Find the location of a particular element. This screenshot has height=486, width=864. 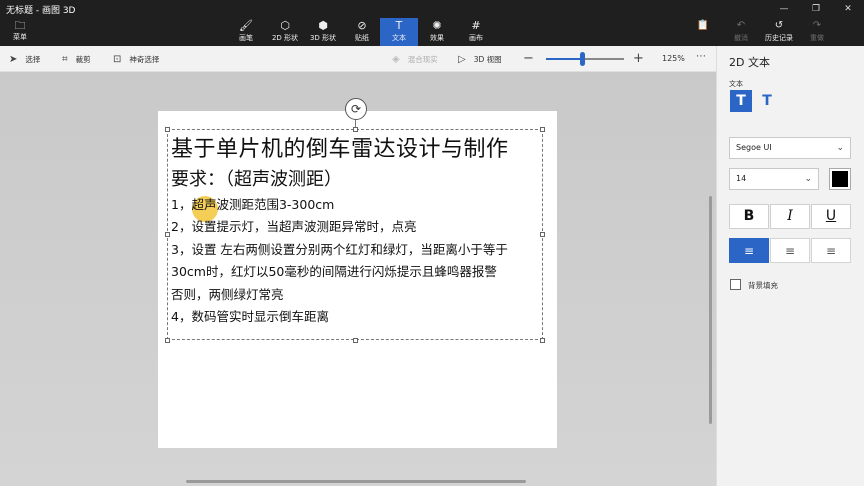

select-label: 选择 is located at coordinates (33, 59).